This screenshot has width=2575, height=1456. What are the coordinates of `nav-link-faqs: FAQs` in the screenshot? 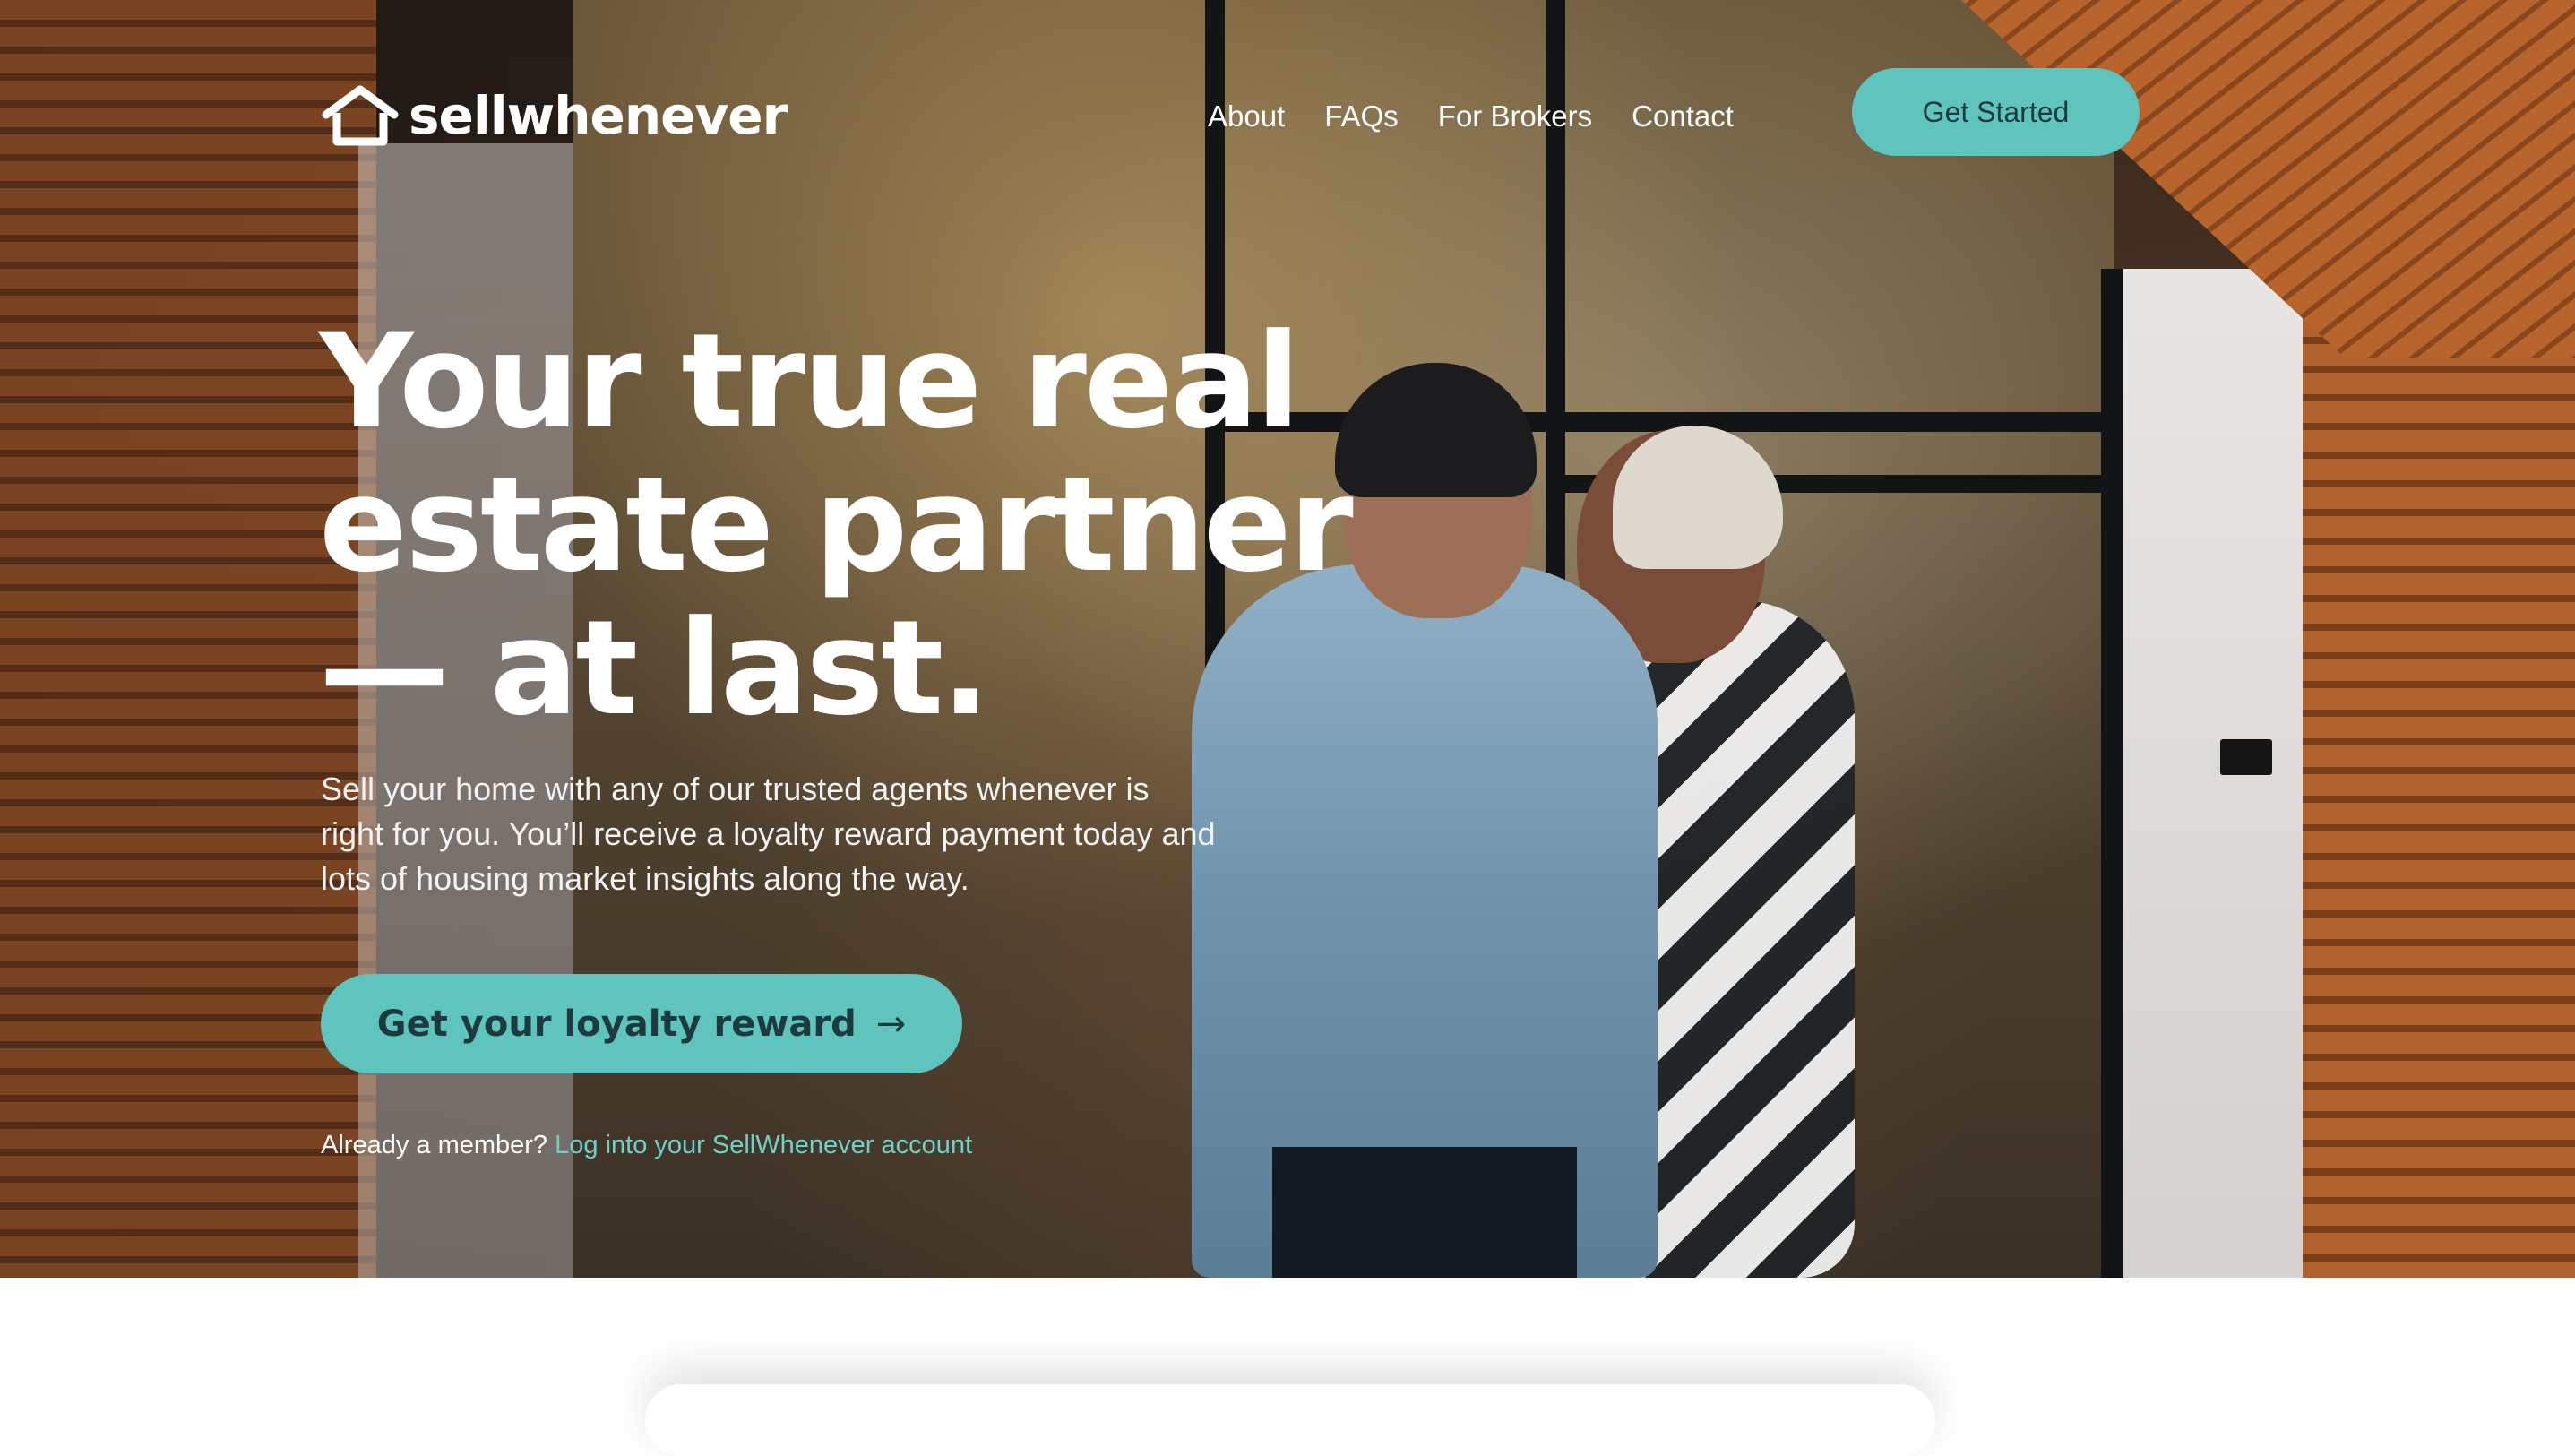 It's located at (1361, 117).